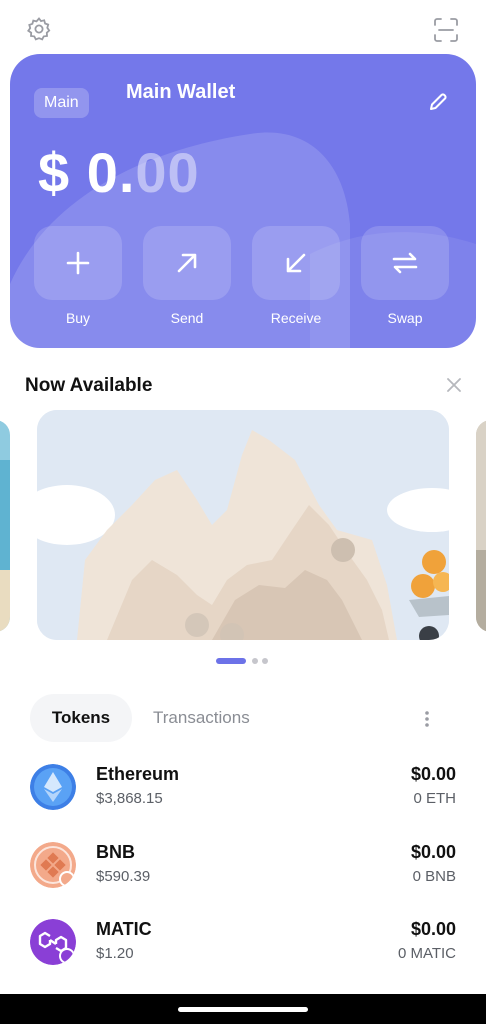  Describe the element at coordinates (187, 263) in the screenshot. I see `arrow-up-right-icon` at that location.